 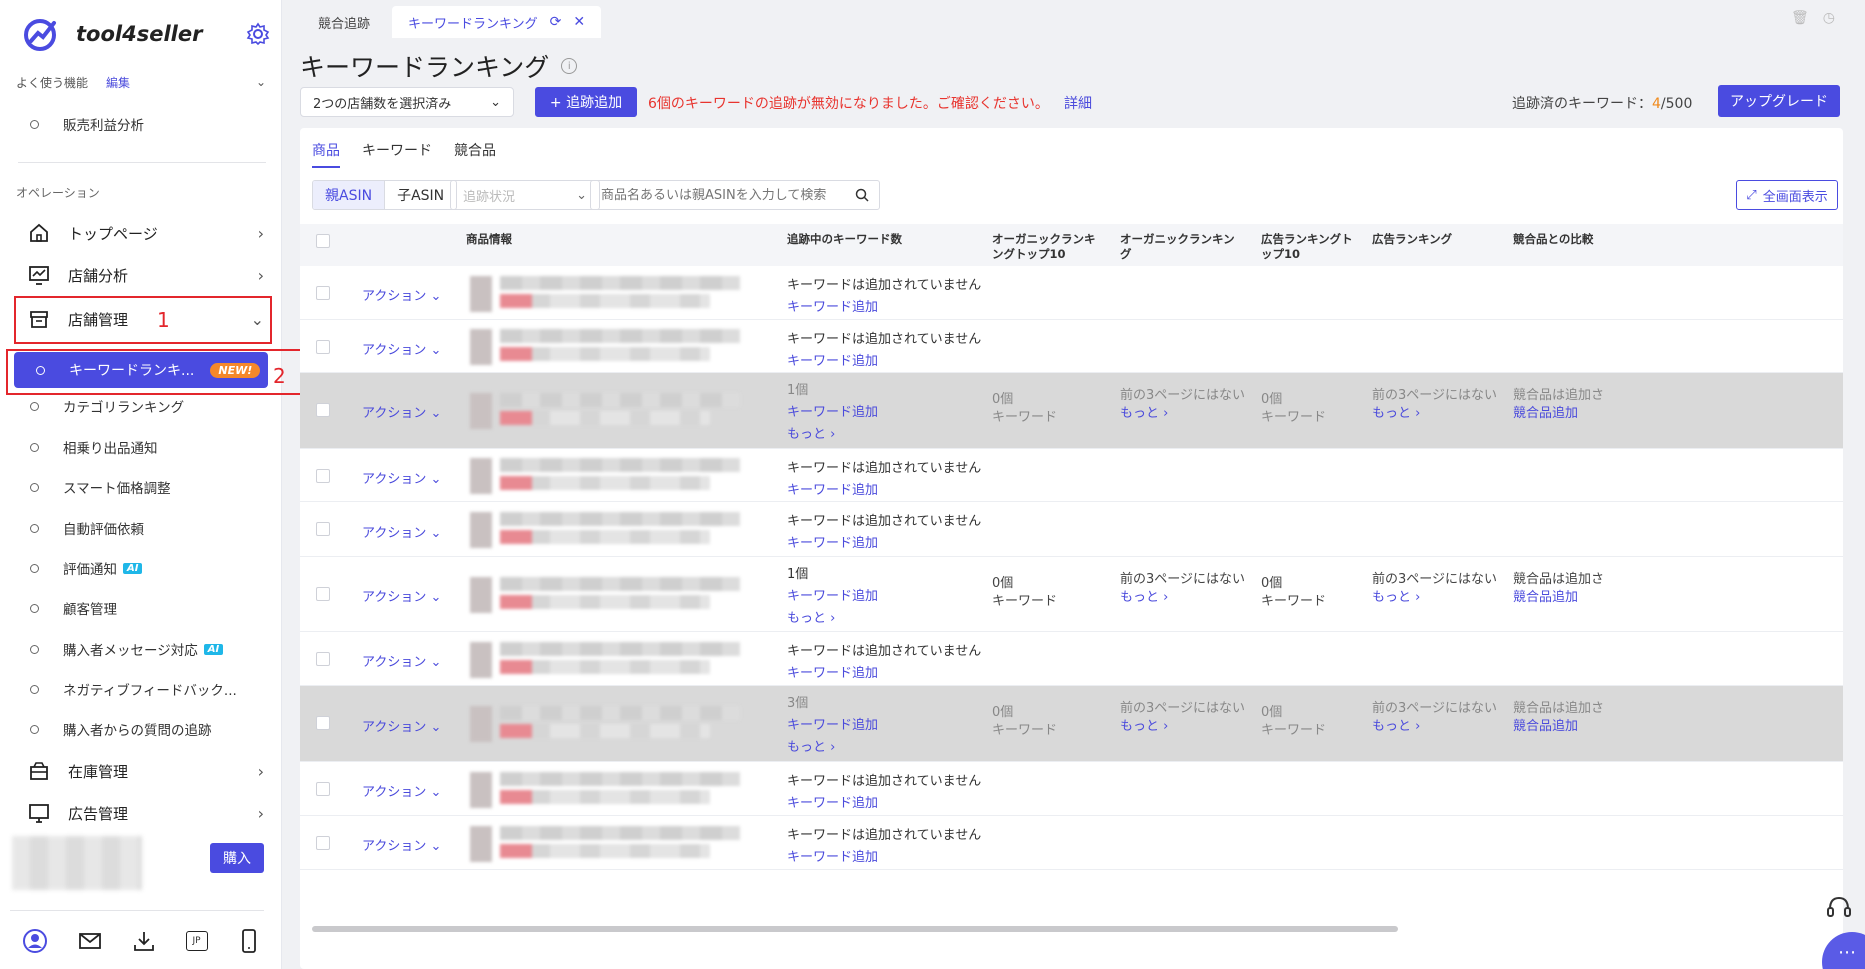 I want to click on trash-icon: 🗑, so click(x=1800, y=18).